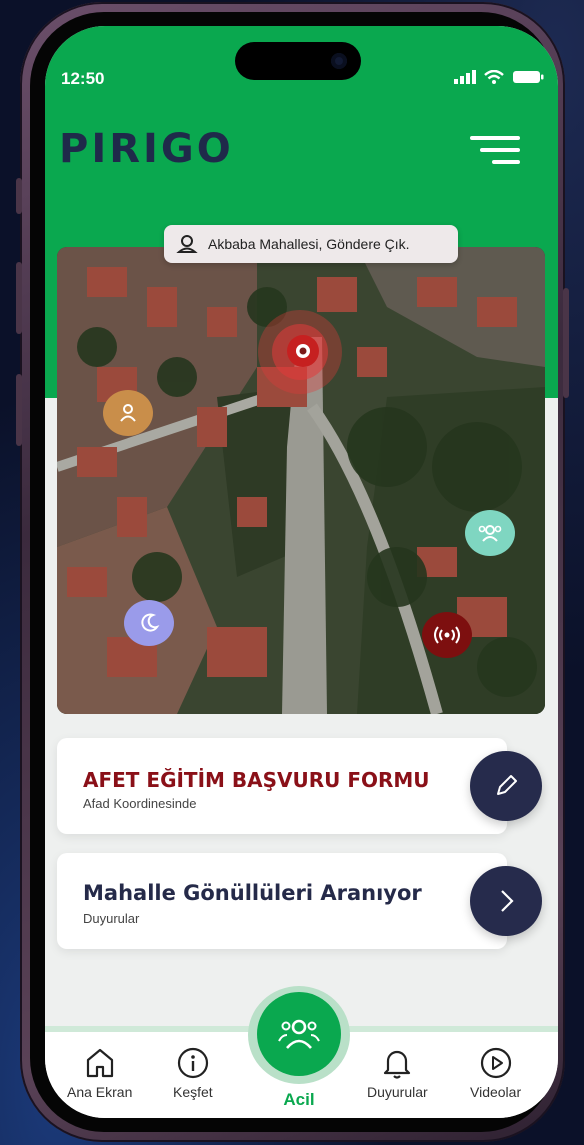 Image resolution: width=584 pixels, height=1145 pixels. I want to click on tab-kesfet: Keşfet, so click(193, 1073).